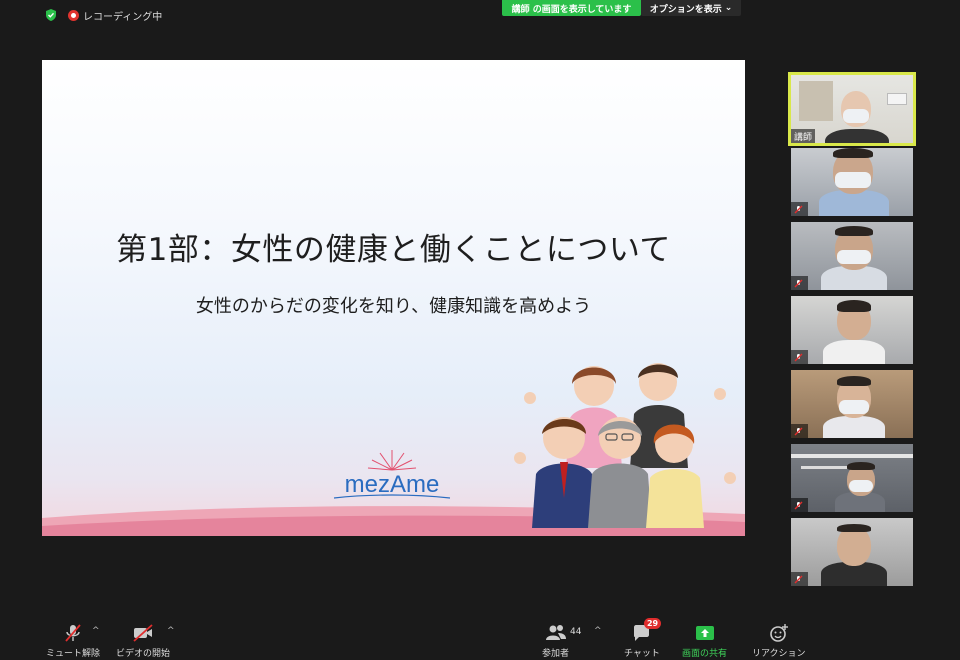 Image resolution: width=960 pixels, height=660 pixels. What do you see at coordinates (643, 638) in the screenshot?
I see `chat-button: 29 チャット` at bounding box center [643, 638].